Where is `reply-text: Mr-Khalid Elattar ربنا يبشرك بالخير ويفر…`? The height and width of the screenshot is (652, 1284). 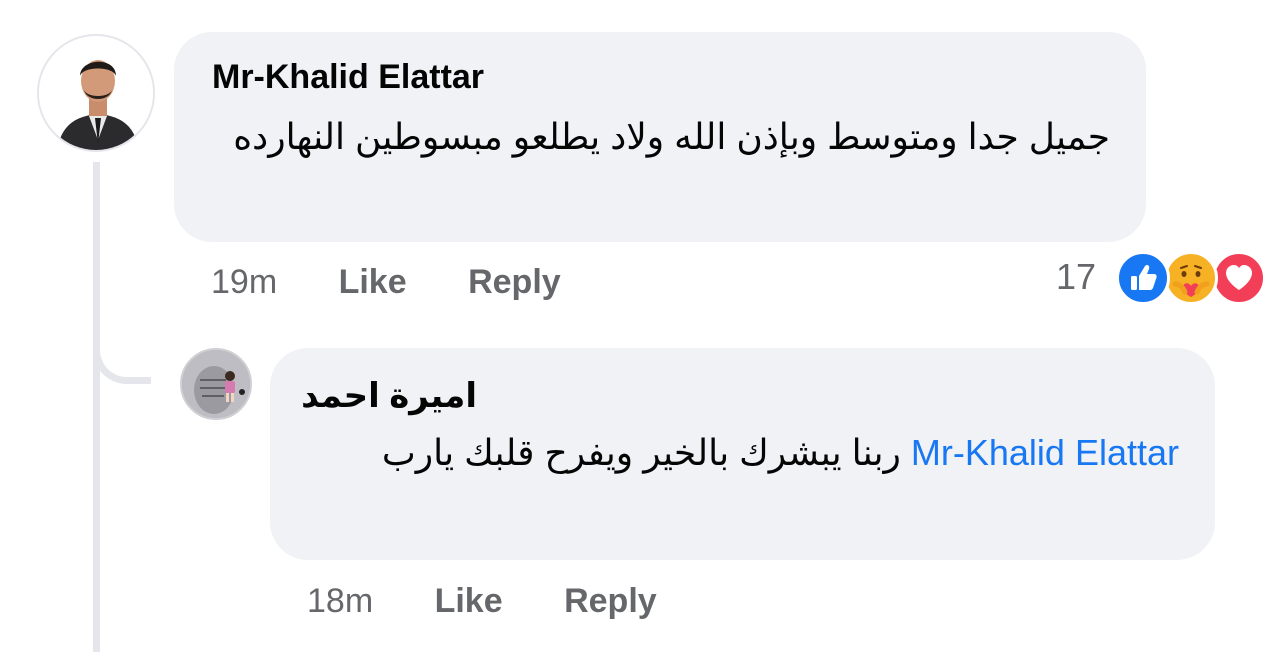
reply-text: Mr-Khalid Elattar ربنا يبشرك بالخير ويفر… is located at coordinates (739, 453).